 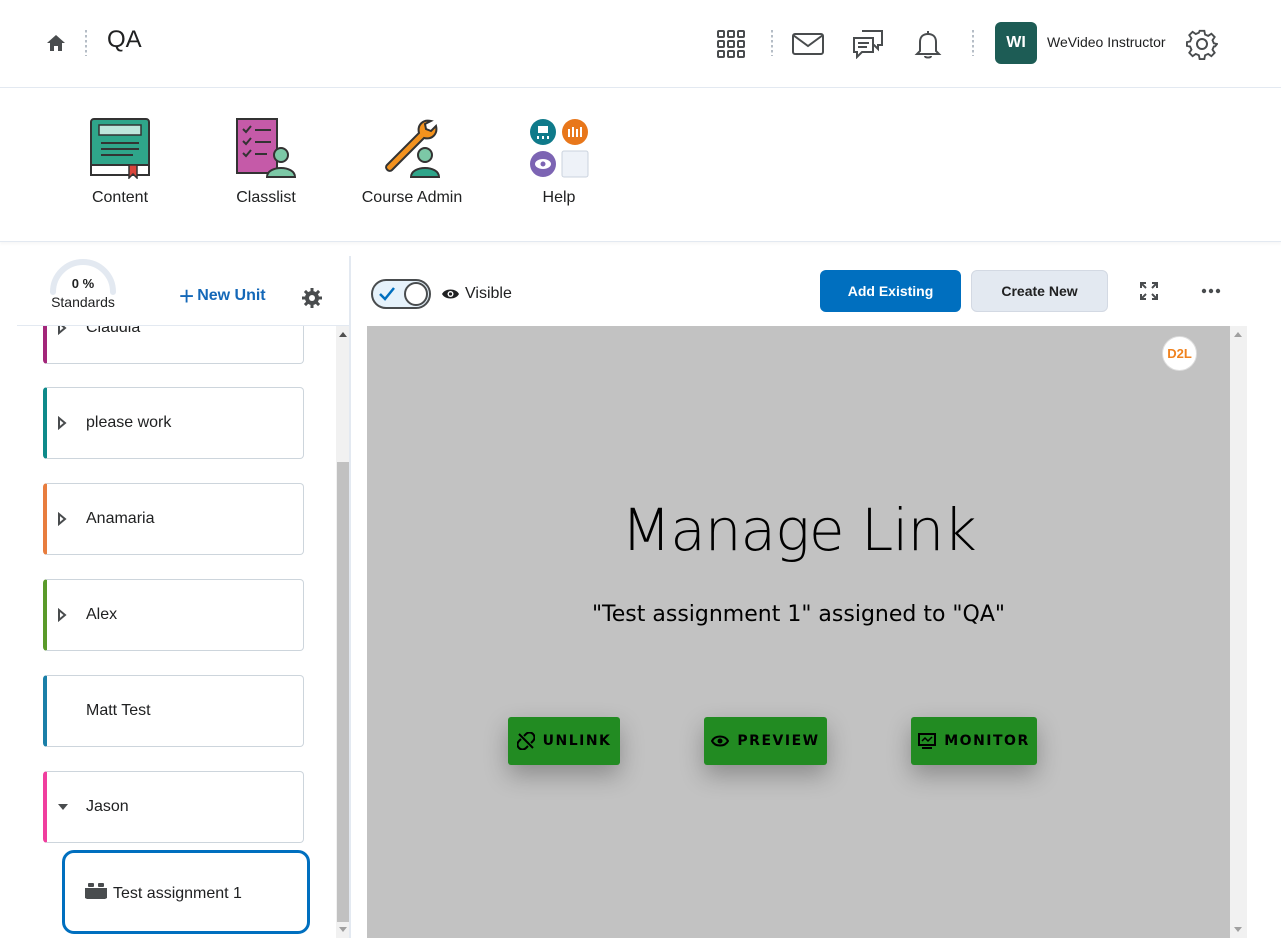 What do you see at coordinates (416, 294) in the screenshot?
I see `toggle-knob` at bounding box center [416, 294].